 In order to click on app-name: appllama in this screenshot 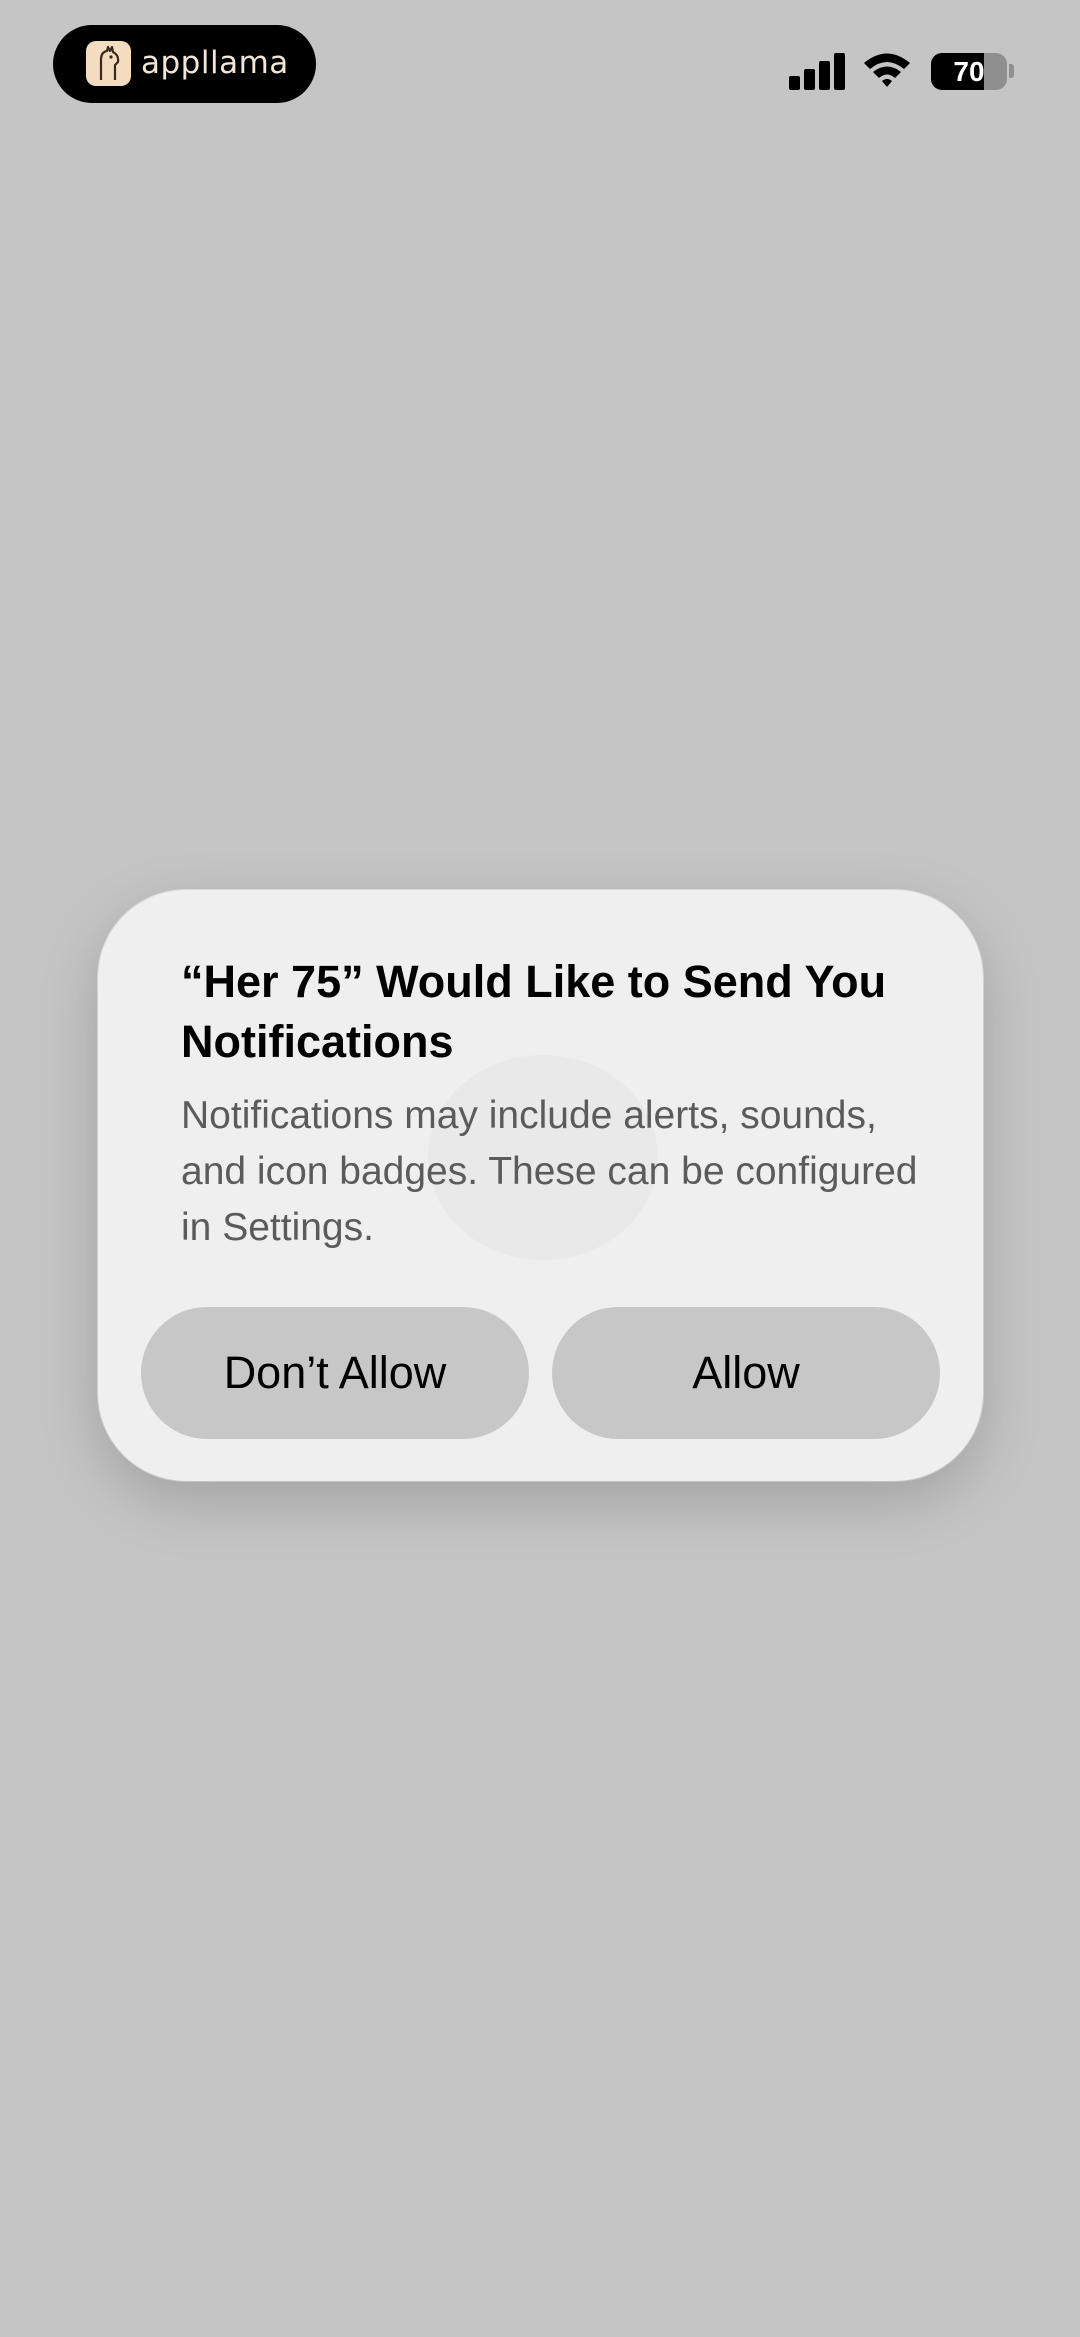, I will do `click(215, 63)`.